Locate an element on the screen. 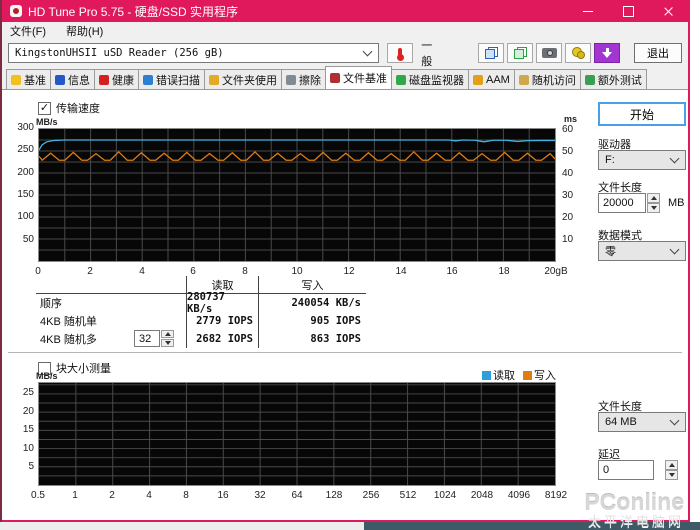 The image size is (700, 530). transfer-speed-checkbox-row: ✓ 传输速度 is located at coordinates (69, 108).